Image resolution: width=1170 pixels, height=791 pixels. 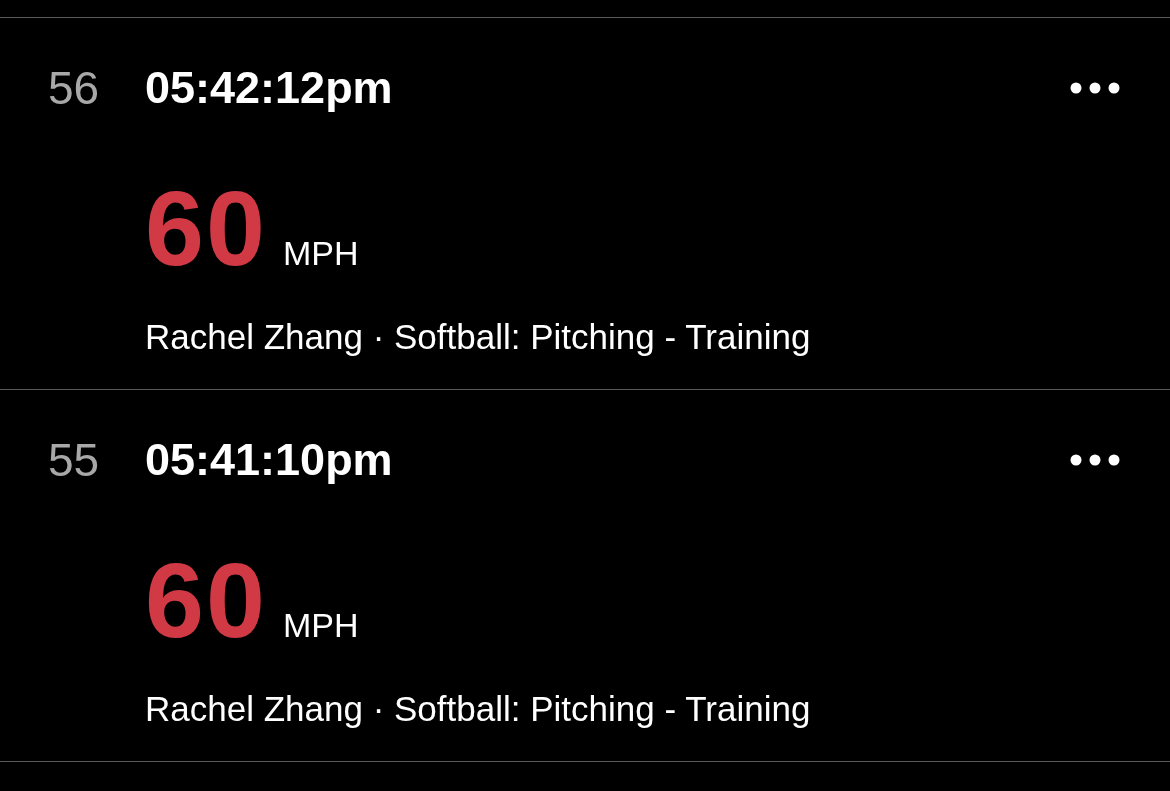 What do you see at coordinates (74, 88) in the screenshot?
I see `pitch-number: 56` at bounding box center [74, 88].